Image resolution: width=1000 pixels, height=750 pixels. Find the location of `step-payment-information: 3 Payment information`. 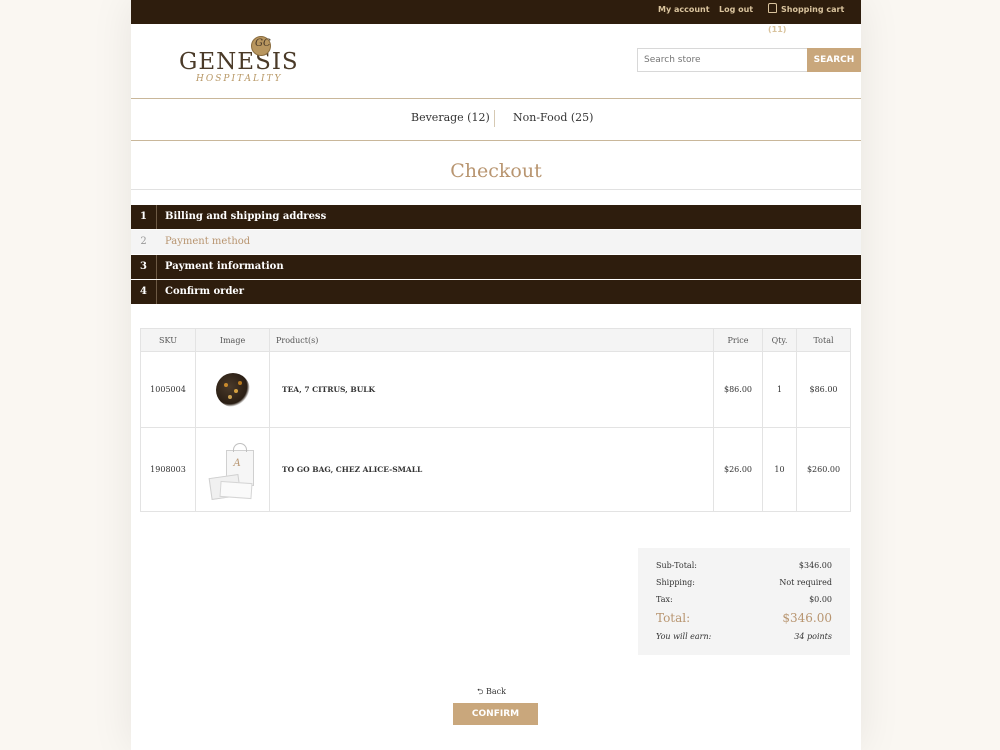

step-payment-information: 3 Payment information is located at coordinates (496, 267).